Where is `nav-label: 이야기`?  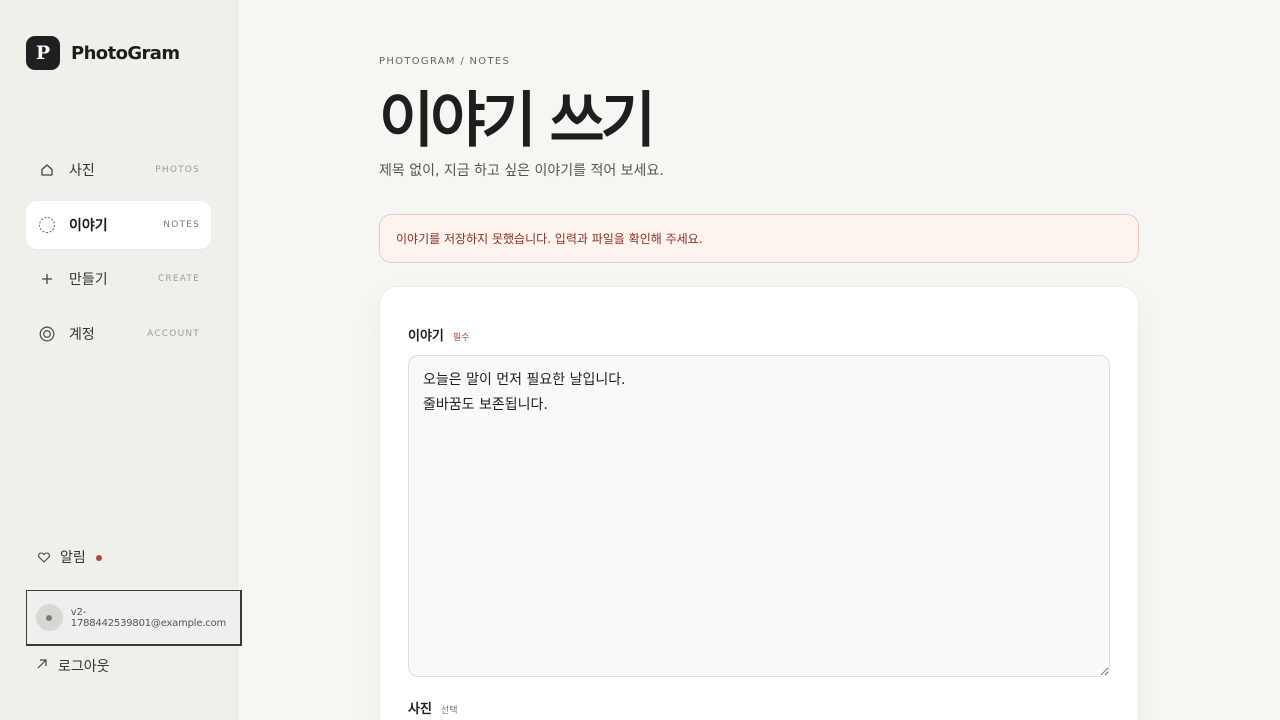 nav-label: 이야기 is located at coordinates (88, 225).